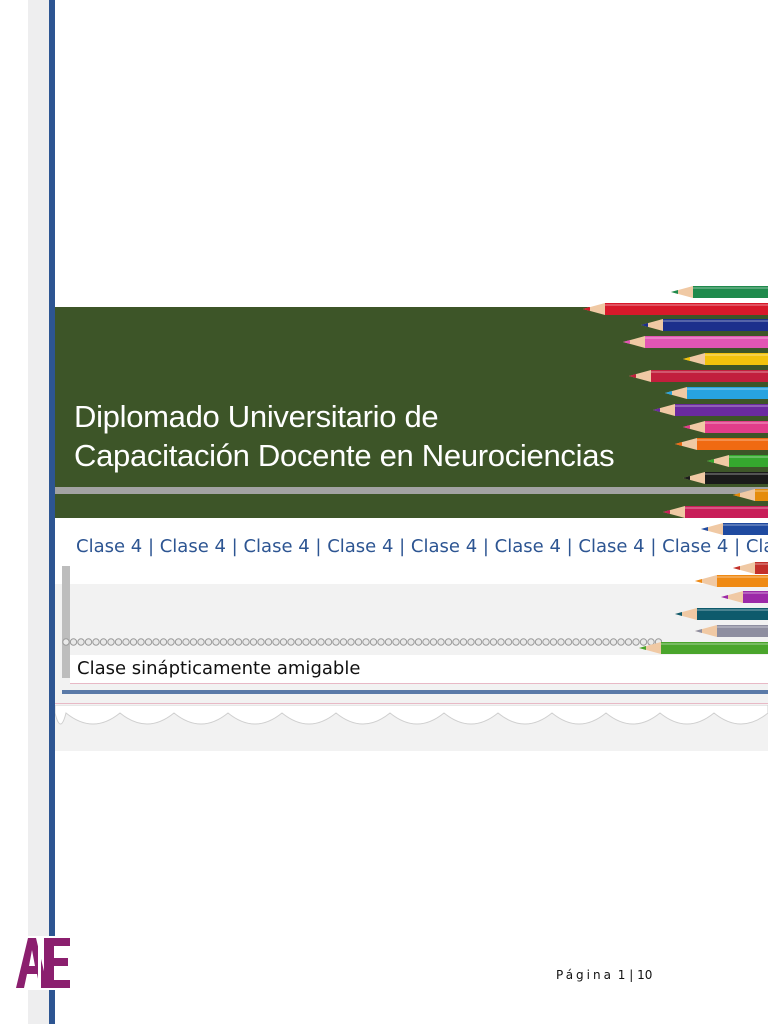 The height and width of the screenshot is (1024, 768). What do you see at coordinates (645, 975) in the screenshot?
I see `page-total: 10` at bounding box center [645, 975].